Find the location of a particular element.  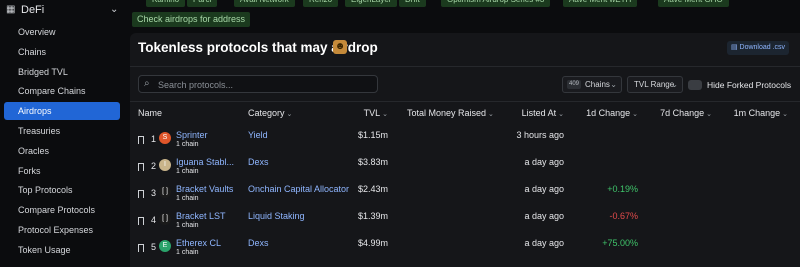

hide-forked-label: Hide Forked Protocols is located at coordinates (749, 85).